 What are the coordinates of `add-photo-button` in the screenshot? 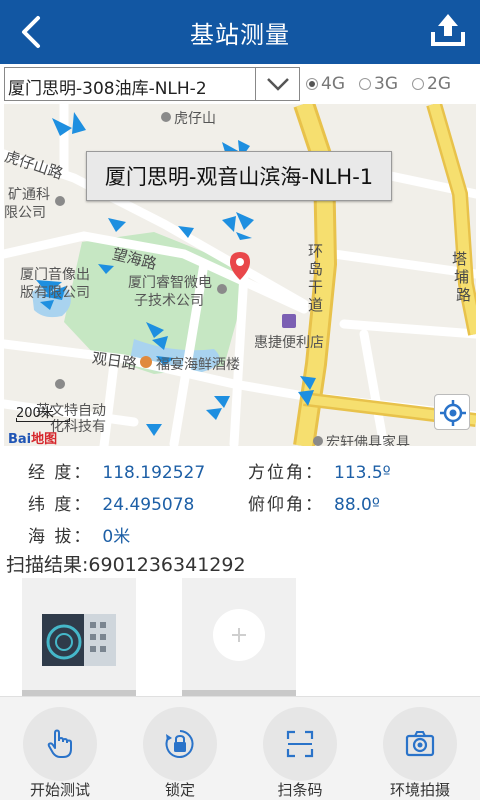 It's located at (239, 637).